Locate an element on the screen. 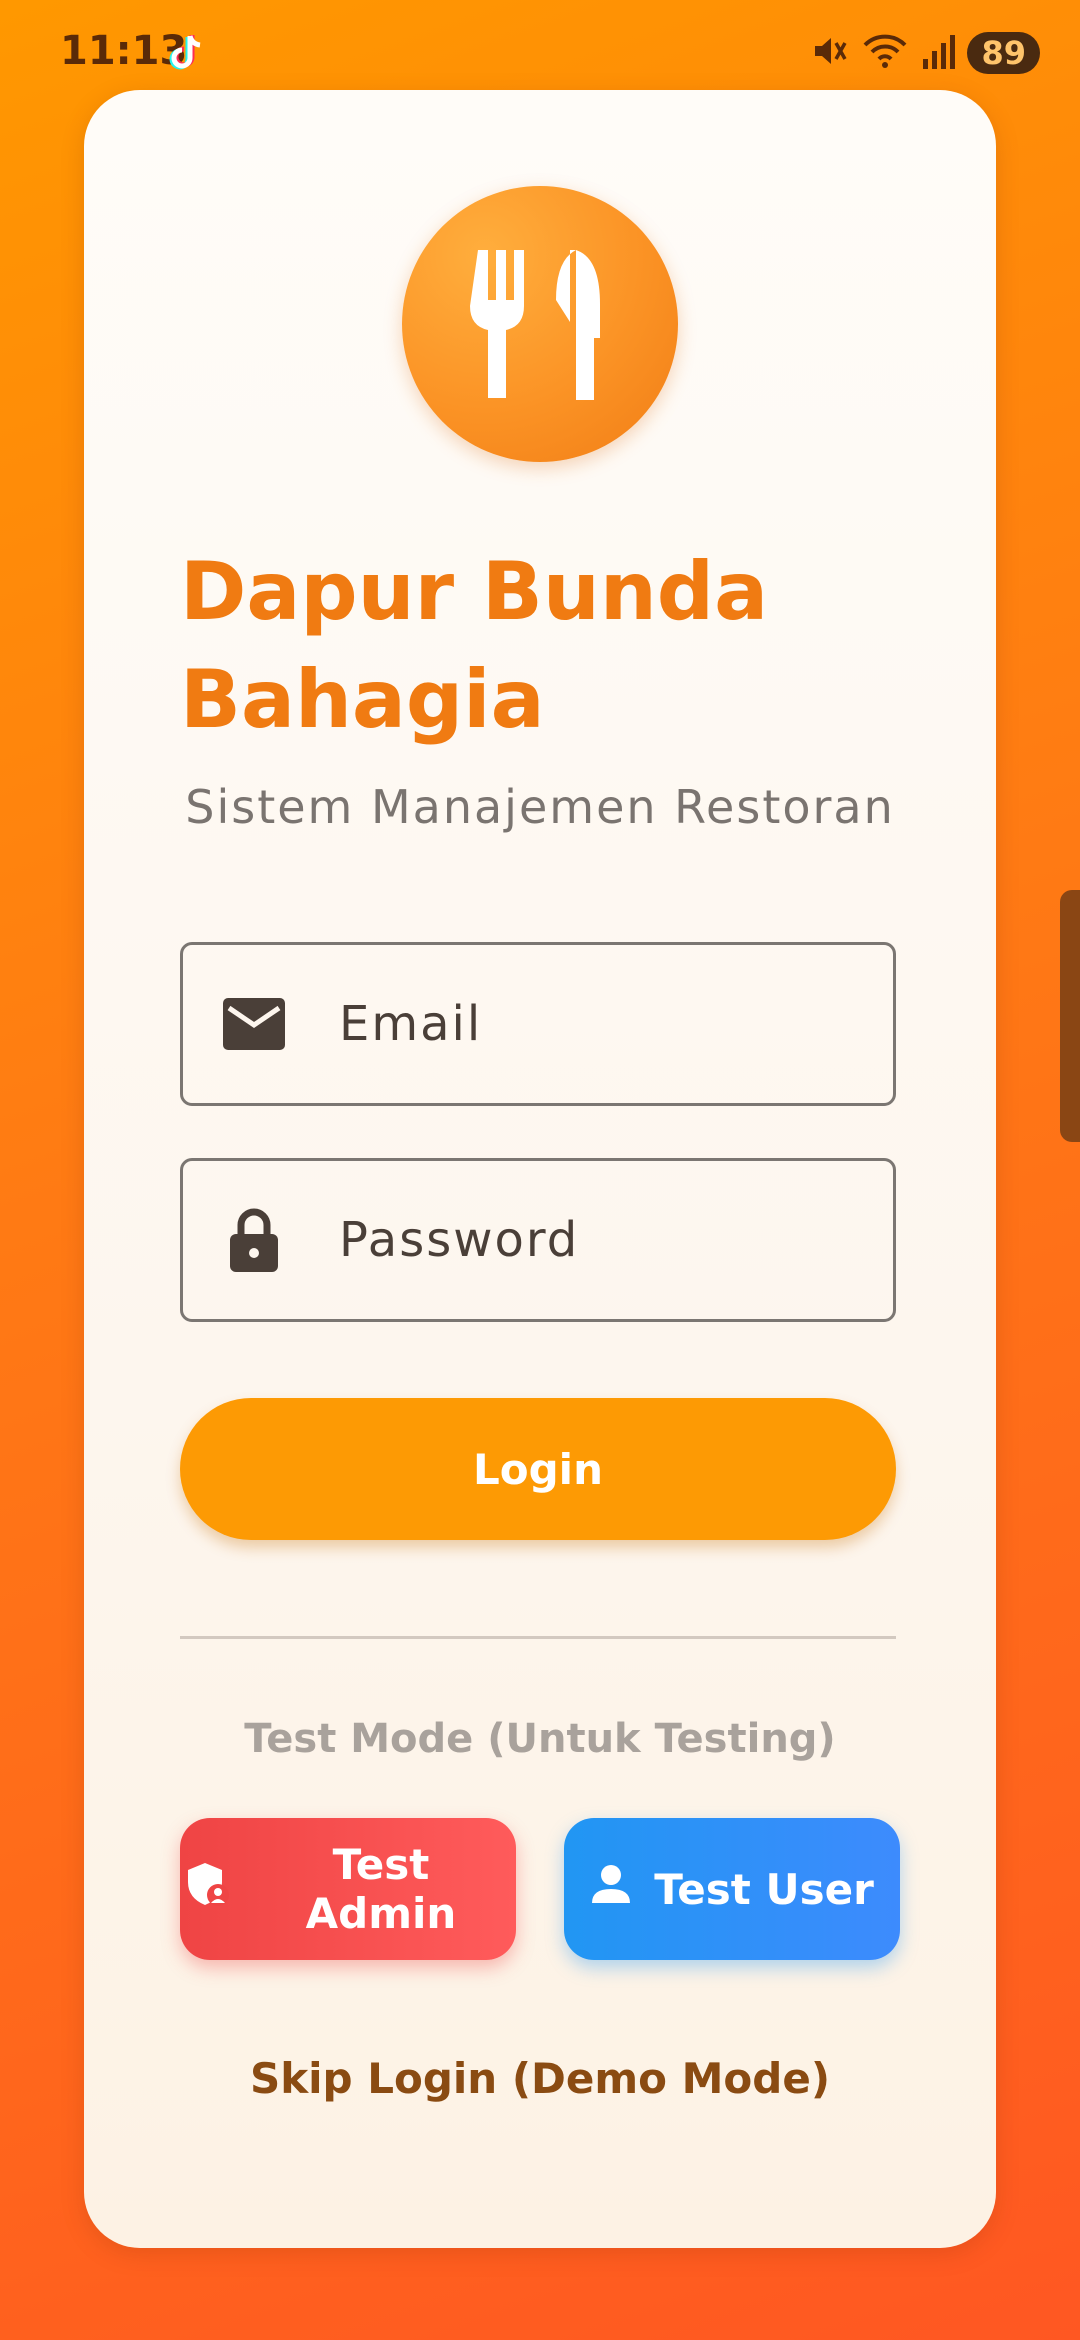  admin-shield-icon is located at coordinates (208, 1889).